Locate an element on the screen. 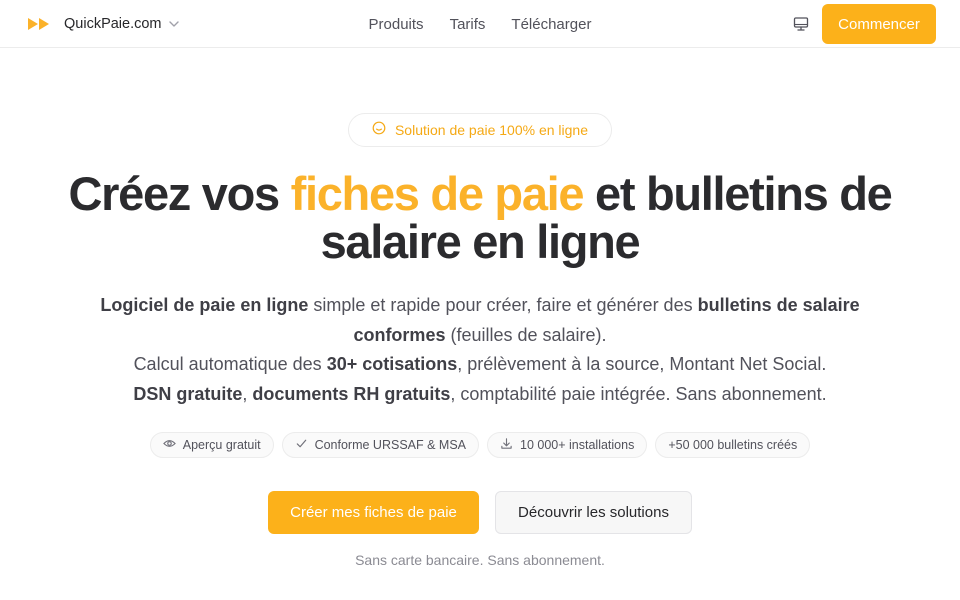 The width and height of the screenshot is (960, 600). chip-label: Aperçu gratuit is located at coordinates (221, 445).